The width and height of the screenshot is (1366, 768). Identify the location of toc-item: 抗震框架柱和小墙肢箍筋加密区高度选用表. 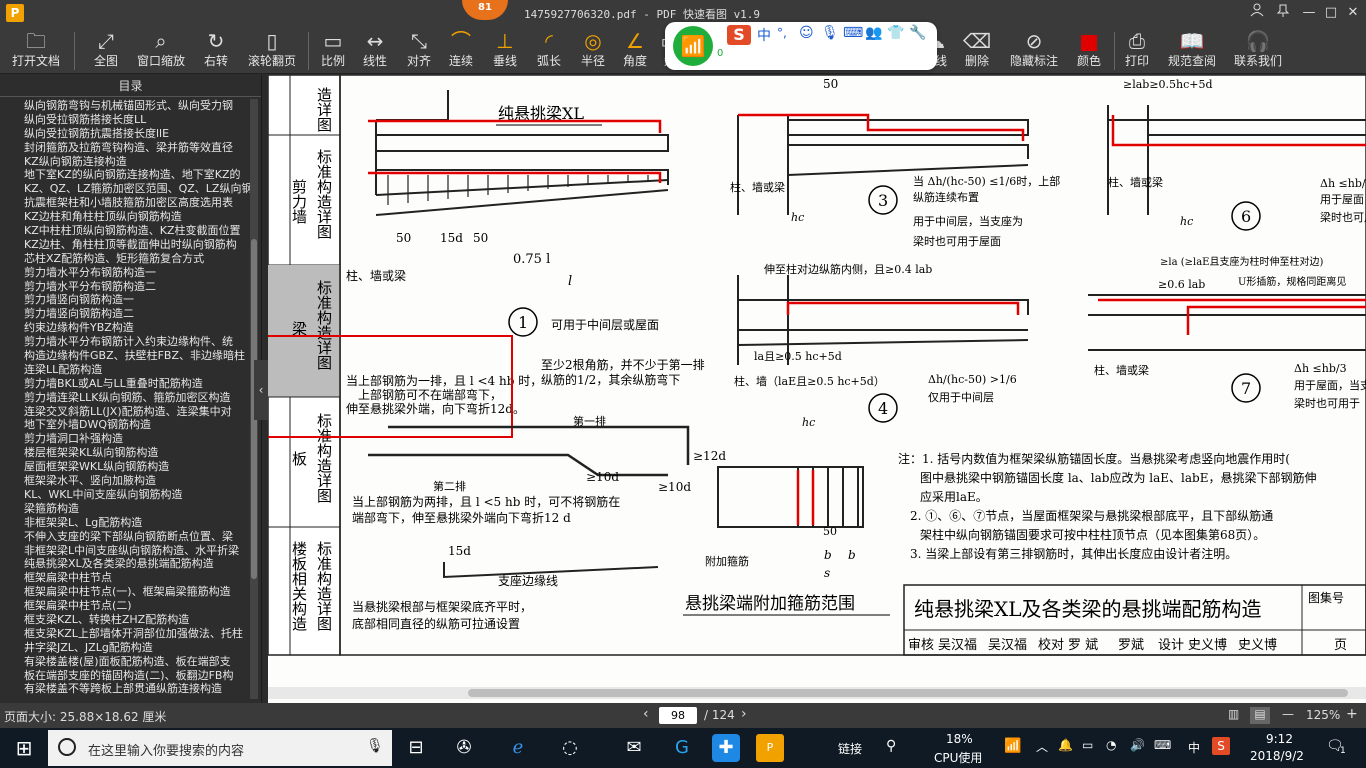
(125, 203).